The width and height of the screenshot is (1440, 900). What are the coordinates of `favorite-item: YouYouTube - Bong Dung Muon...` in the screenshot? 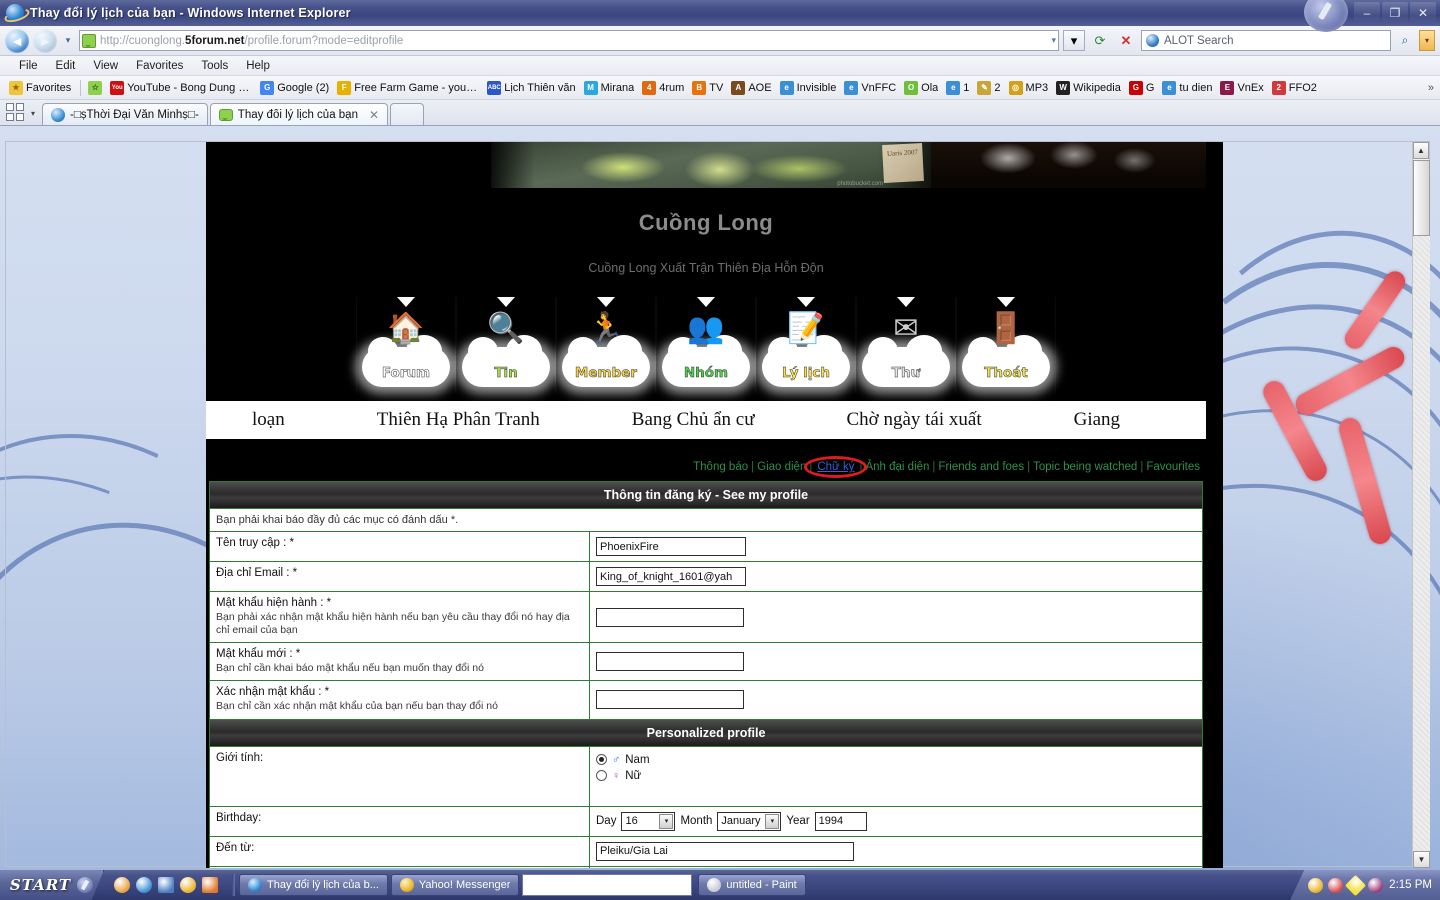 It's located at (182, 88).